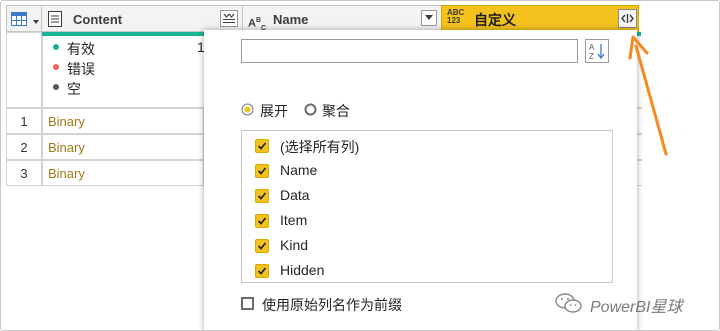  I want to click on checklist-item-select-all: (选择所有列), so click(425, 146).